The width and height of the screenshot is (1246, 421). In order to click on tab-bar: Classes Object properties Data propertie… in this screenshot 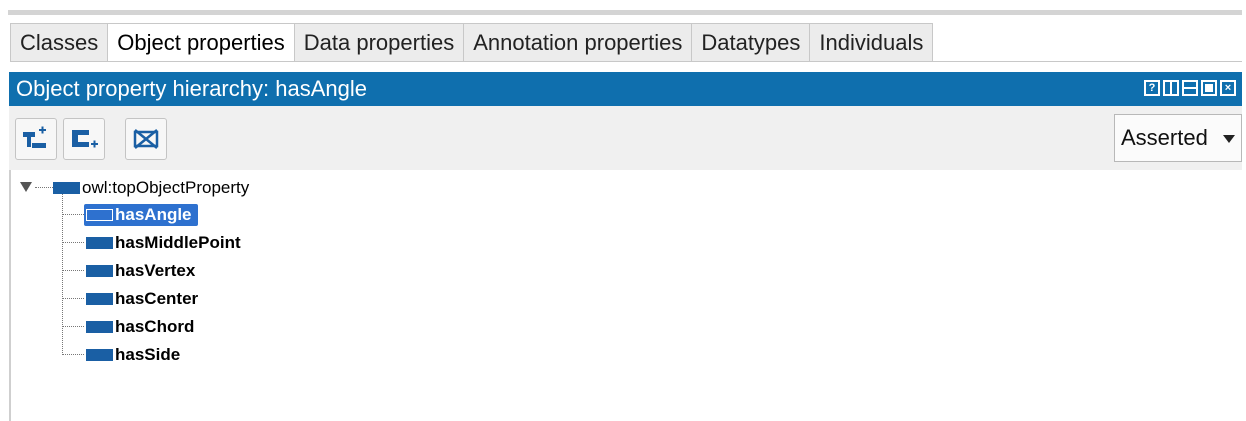, I will do `click(472, 42)`.